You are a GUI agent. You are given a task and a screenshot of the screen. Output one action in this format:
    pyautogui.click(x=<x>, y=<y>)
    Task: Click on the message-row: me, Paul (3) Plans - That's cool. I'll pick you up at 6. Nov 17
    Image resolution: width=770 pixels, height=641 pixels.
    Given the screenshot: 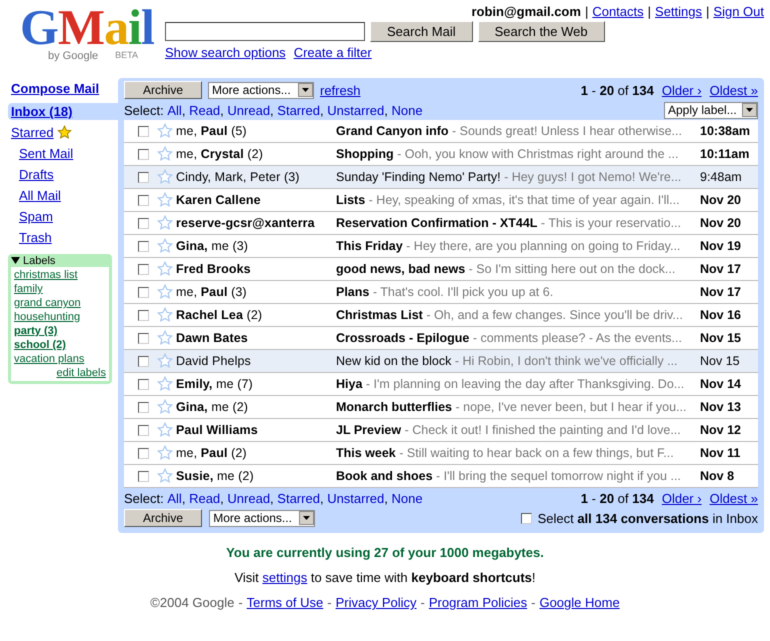 What is the action you would take?
    pyautogui.click(x=441, y=292)
    